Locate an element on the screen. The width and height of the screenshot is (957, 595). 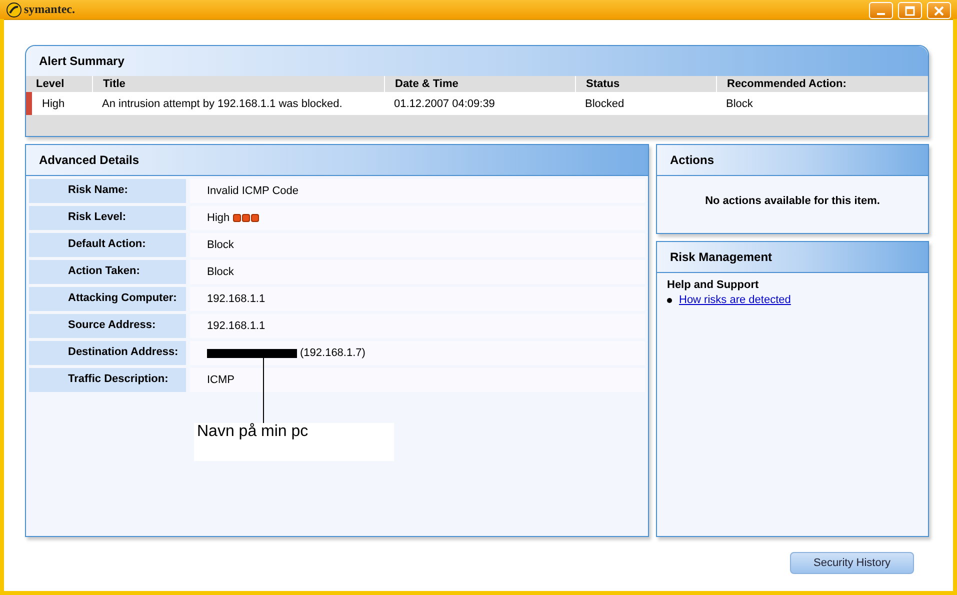
detail-value: (192.168.1.7) is located at coordinates (333, 353).